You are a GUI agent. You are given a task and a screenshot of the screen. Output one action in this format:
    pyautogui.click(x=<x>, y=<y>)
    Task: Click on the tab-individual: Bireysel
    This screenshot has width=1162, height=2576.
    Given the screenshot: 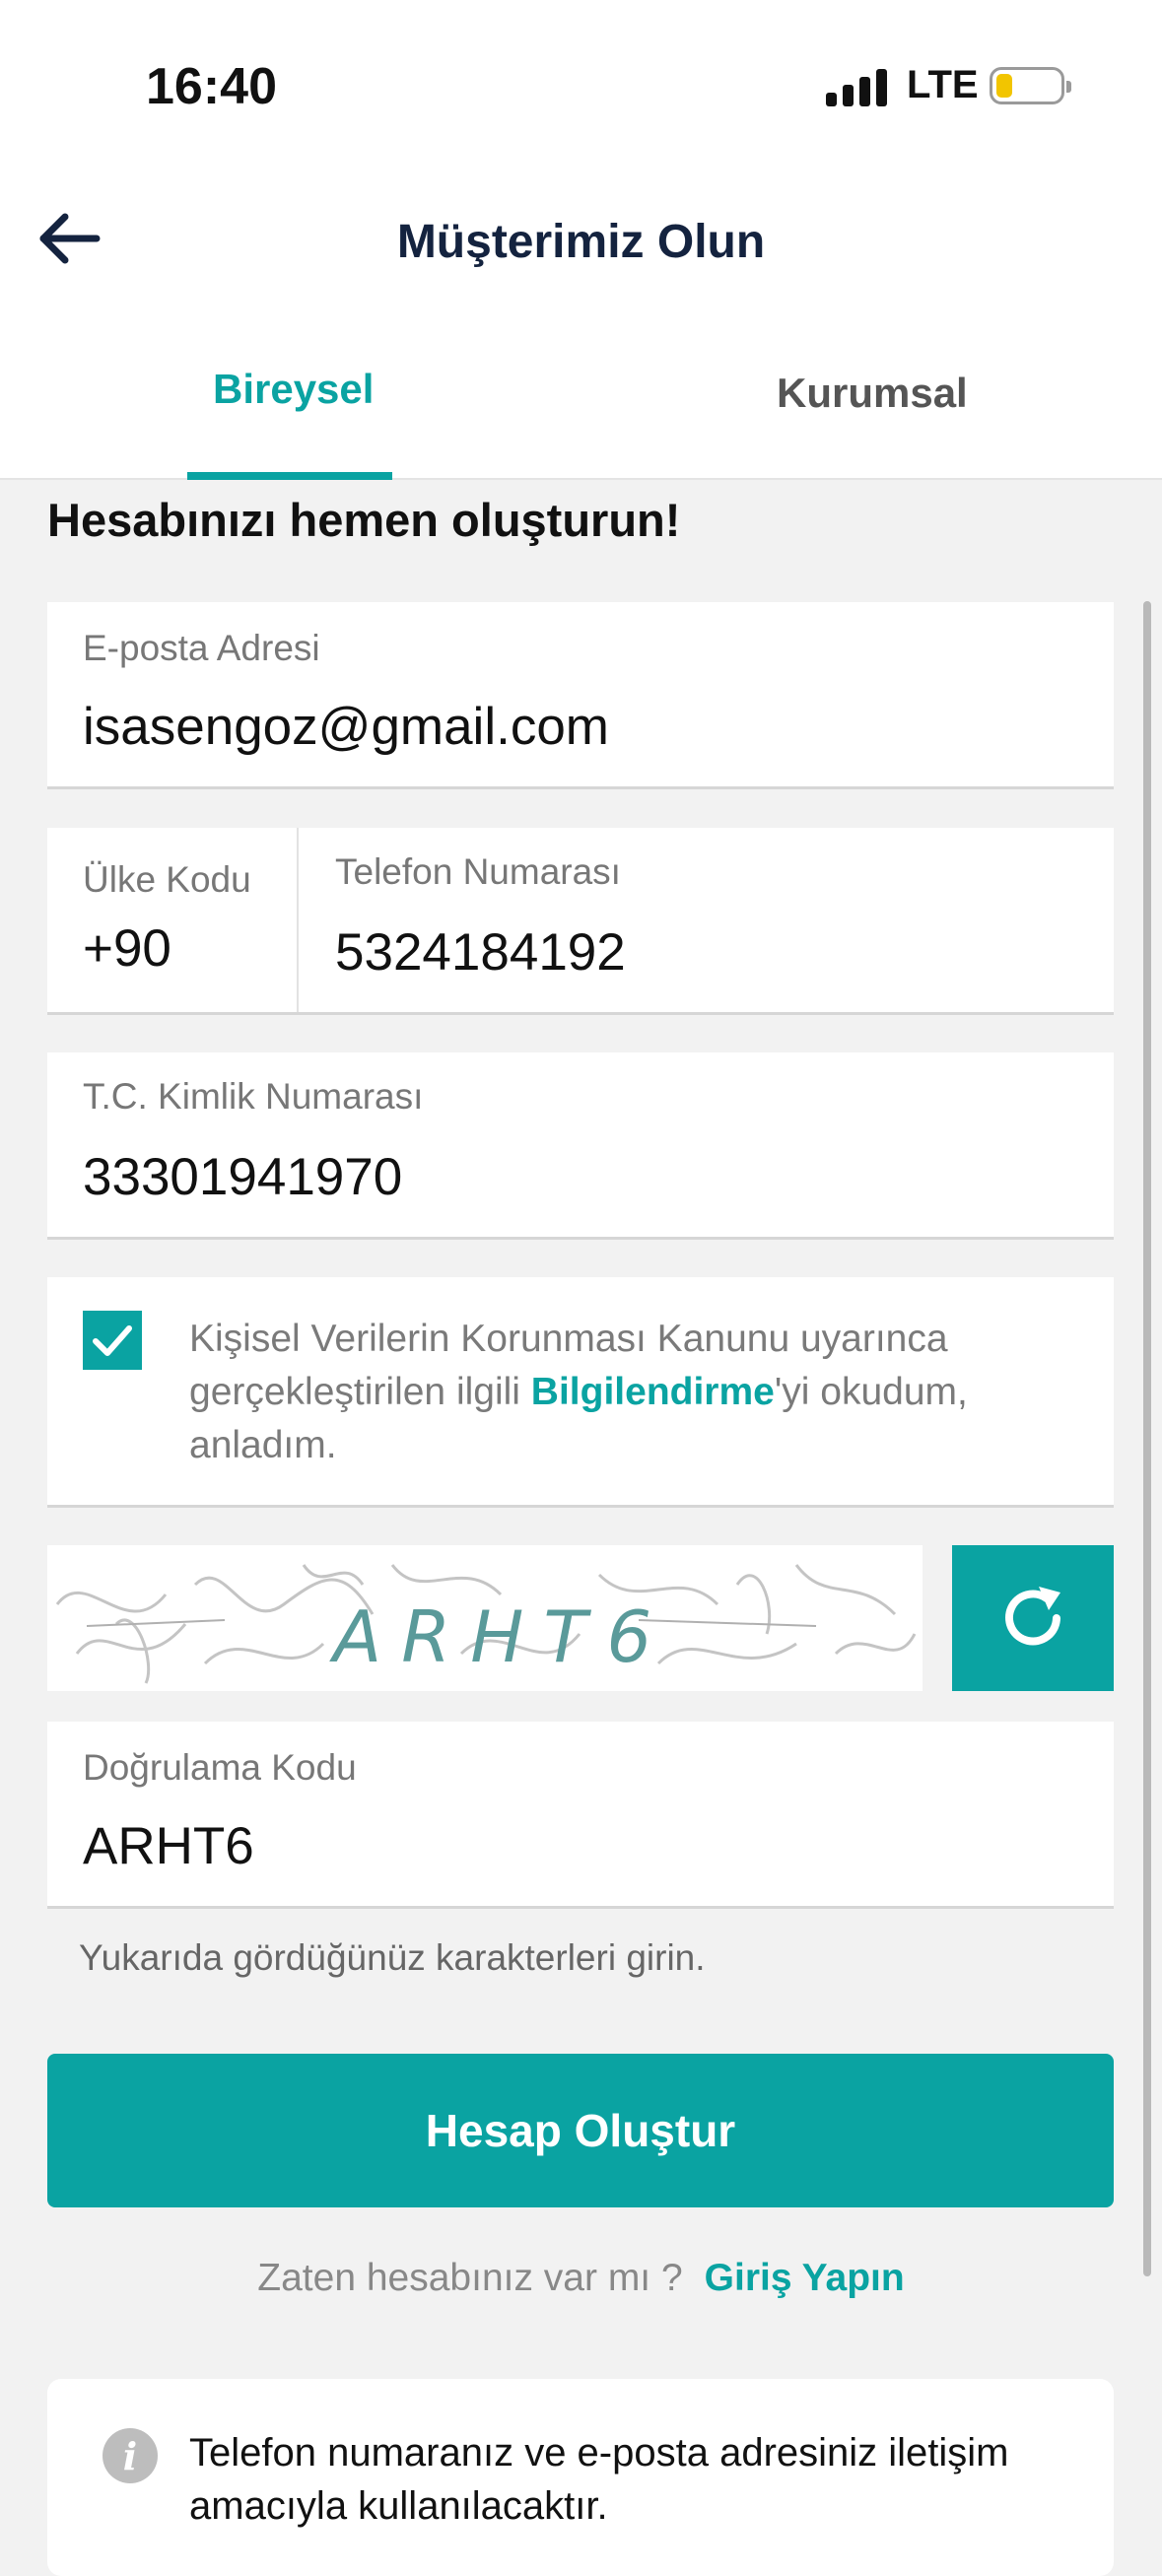 What is the action you would take?
    pyautogui.click(x=293, y=389)
    